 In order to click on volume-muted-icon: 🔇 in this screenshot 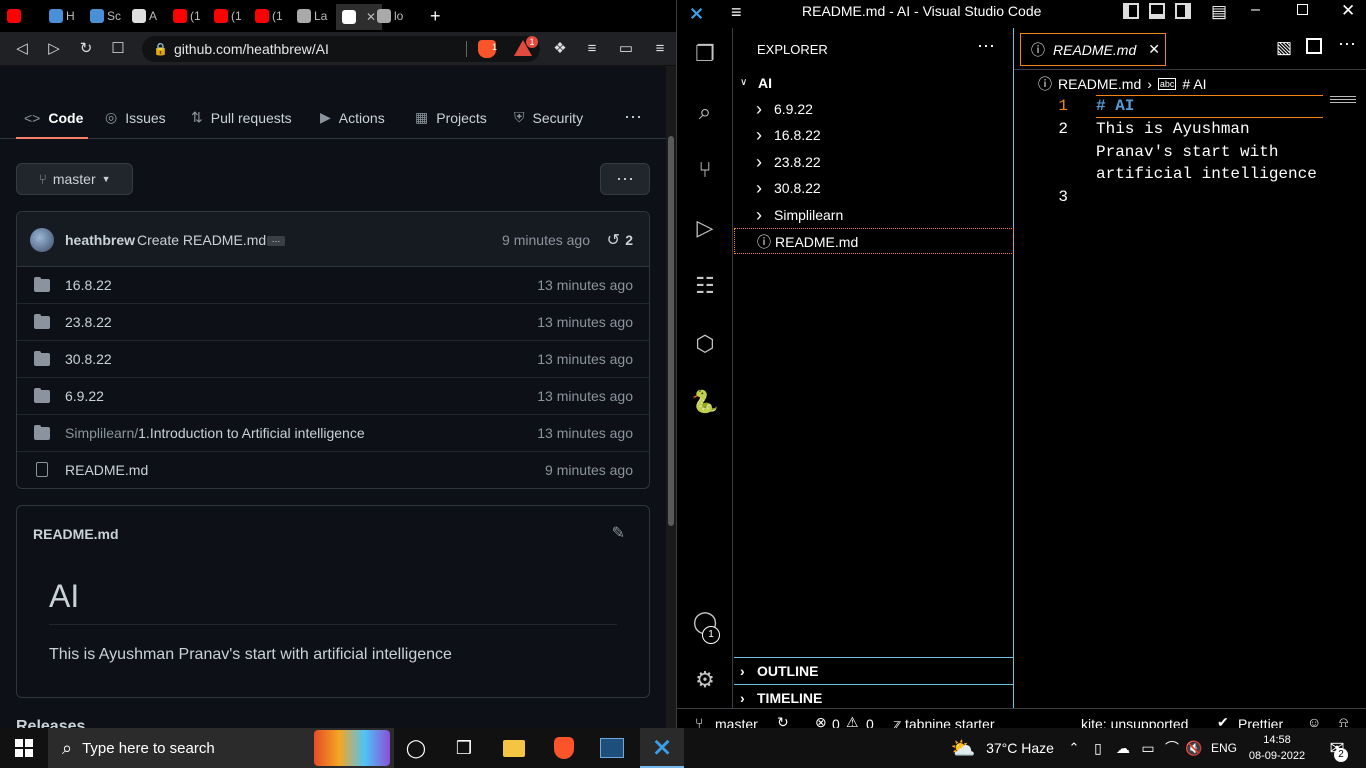, I will do `click(1194, 748)`.